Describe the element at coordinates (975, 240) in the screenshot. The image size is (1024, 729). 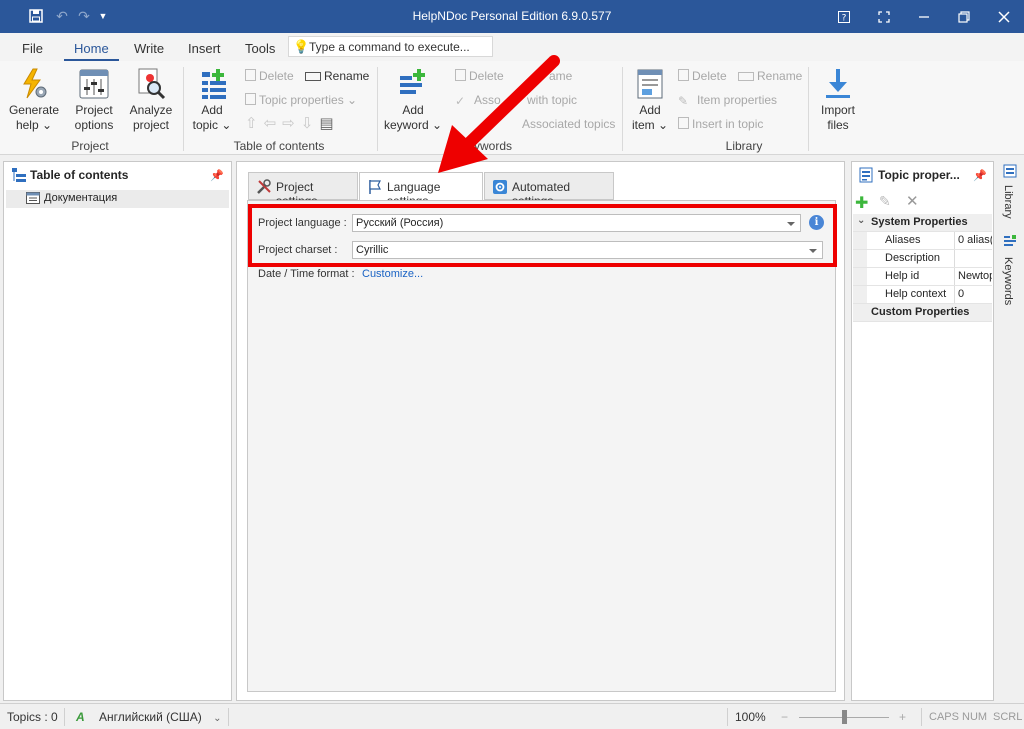
I see `property-value: 0 alias(` at that location.